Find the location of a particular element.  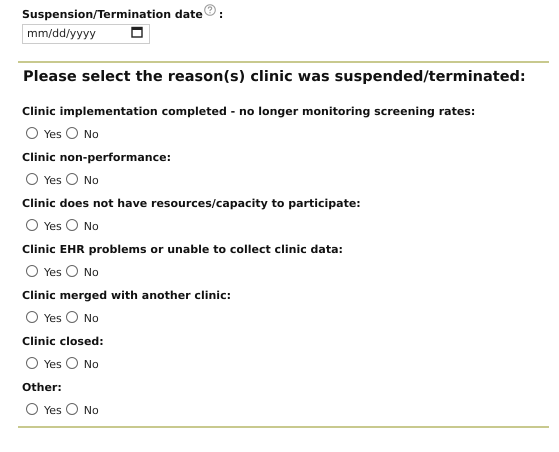

question-label: Other: is located at coordinates (42, 388).